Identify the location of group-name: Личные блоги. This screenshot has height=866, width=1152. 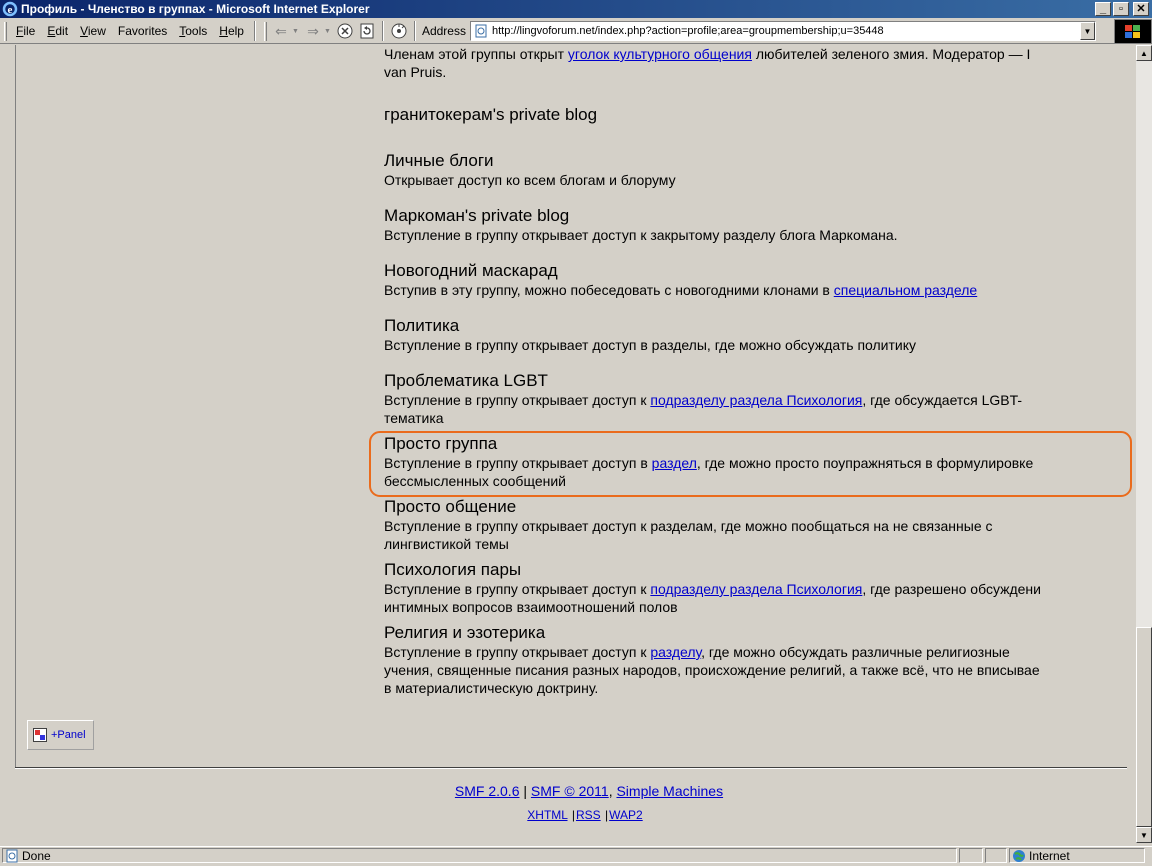
(439, 160).